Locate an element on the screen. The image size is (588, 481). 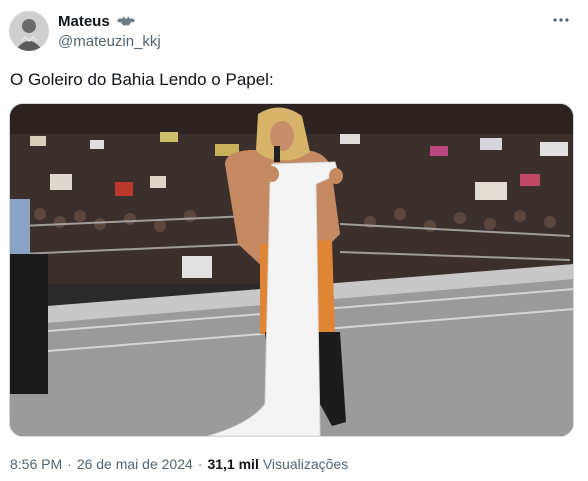
bat-emblem-icon is located at coordinates (126, 22).